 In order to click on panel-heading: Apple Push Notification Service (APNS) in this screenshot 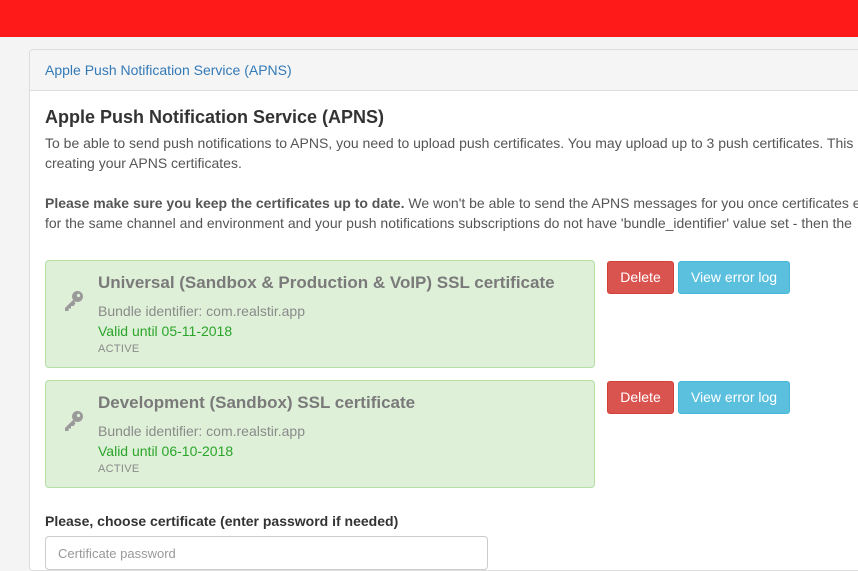, I will do `click(444, 70)`.